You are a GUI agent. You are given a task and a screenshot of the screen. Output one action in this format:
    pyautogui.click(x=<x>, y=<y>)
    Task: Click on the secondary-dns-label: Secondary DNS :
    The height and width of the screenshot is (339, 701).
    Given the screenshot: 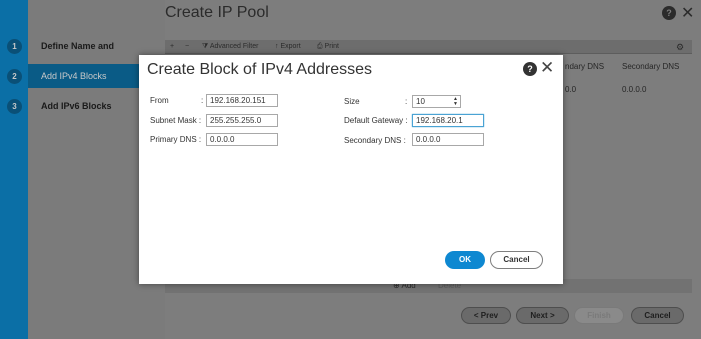 What is the action you would take?
    pyautogui.click(x=375, y=140)
    